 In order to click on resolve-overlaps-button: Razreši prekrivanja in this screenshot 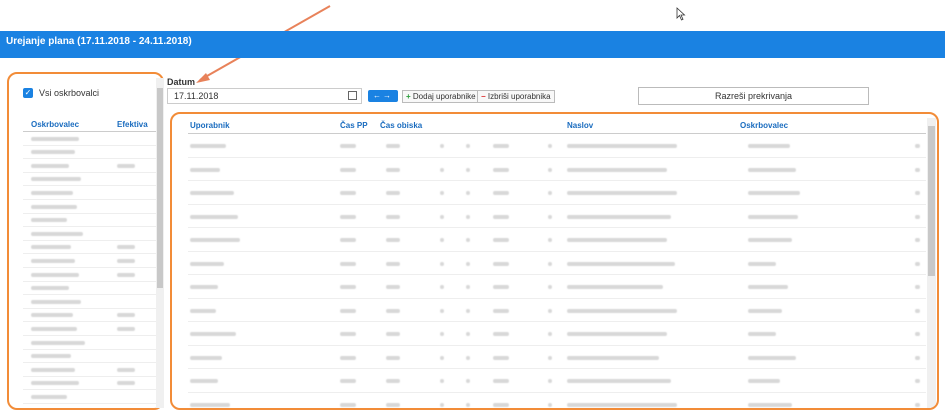, I will do `click(753, 96)`.